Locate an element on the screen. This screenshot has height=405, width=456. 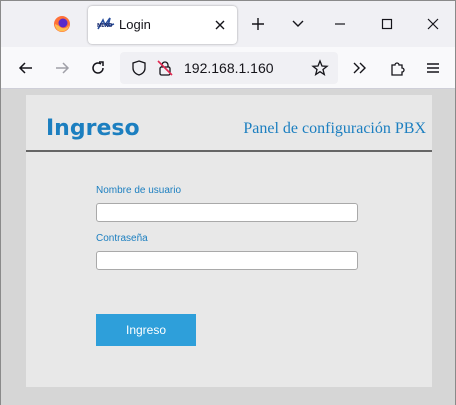
password-input is located at coordinates (227, 260).